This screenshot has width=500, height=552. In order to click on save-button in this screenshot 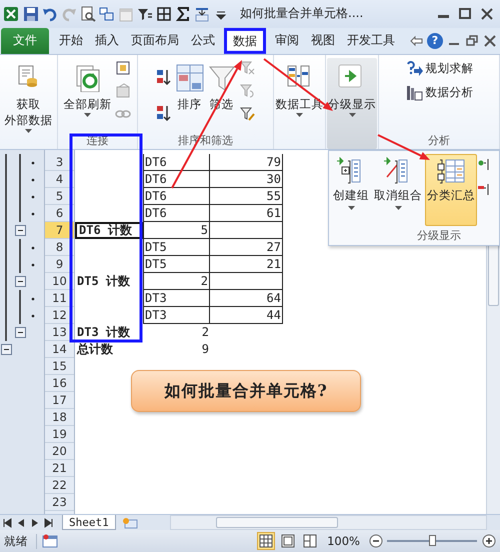, I will do `click(30, 13)`.